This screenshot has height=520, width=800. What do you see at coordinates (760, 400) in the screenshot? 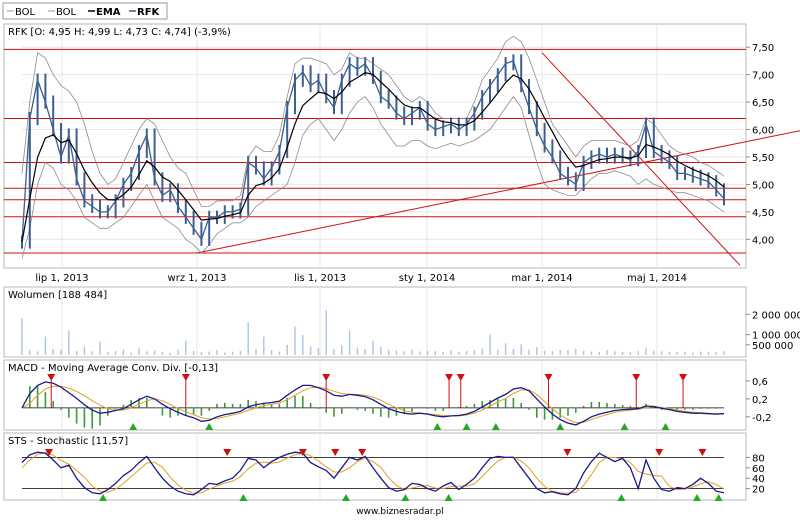
I see `macd-y-tick-label: 0,2` at bounding box center [760, 400].